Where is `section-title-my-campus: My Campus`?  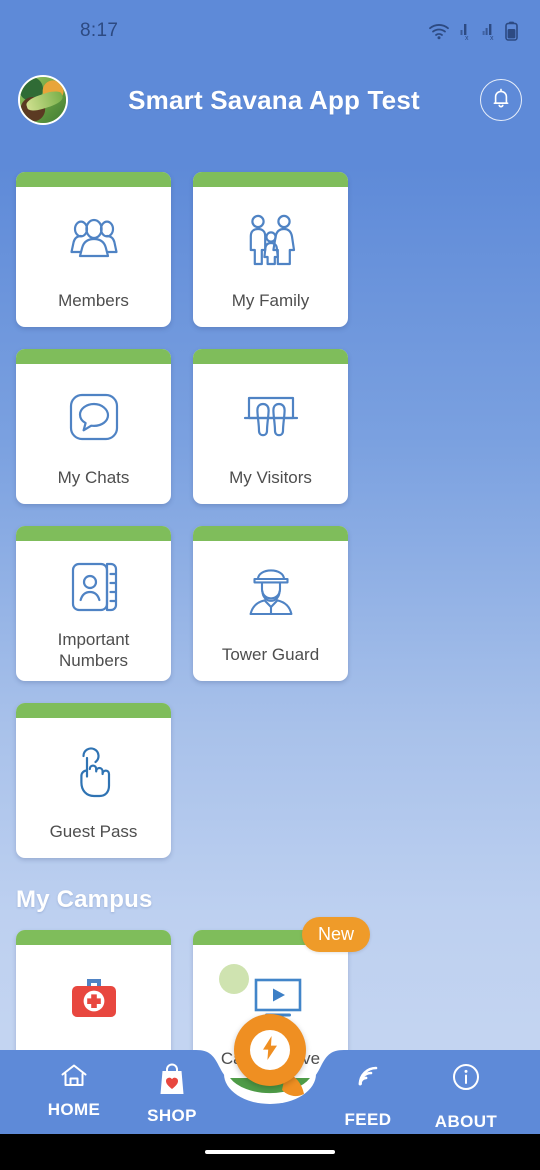 section-title-my-campus: My Campus is located at coordinates (84, 899).